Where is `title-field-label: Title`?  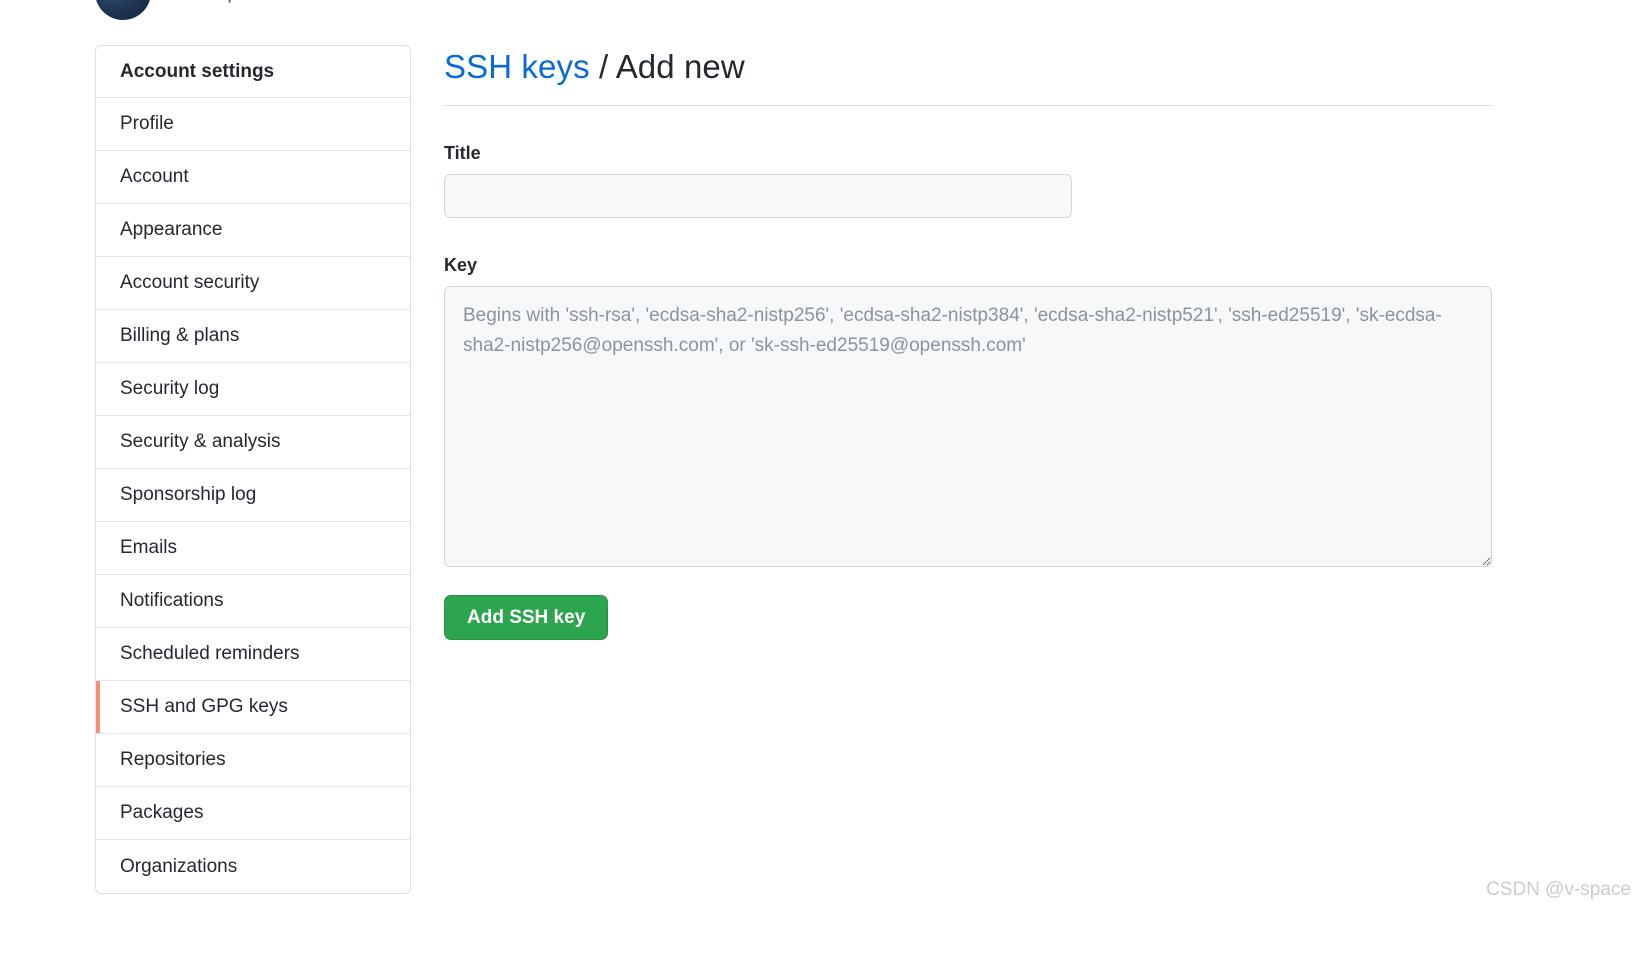 title-field-label: Title is located at coordinates (462, 153).